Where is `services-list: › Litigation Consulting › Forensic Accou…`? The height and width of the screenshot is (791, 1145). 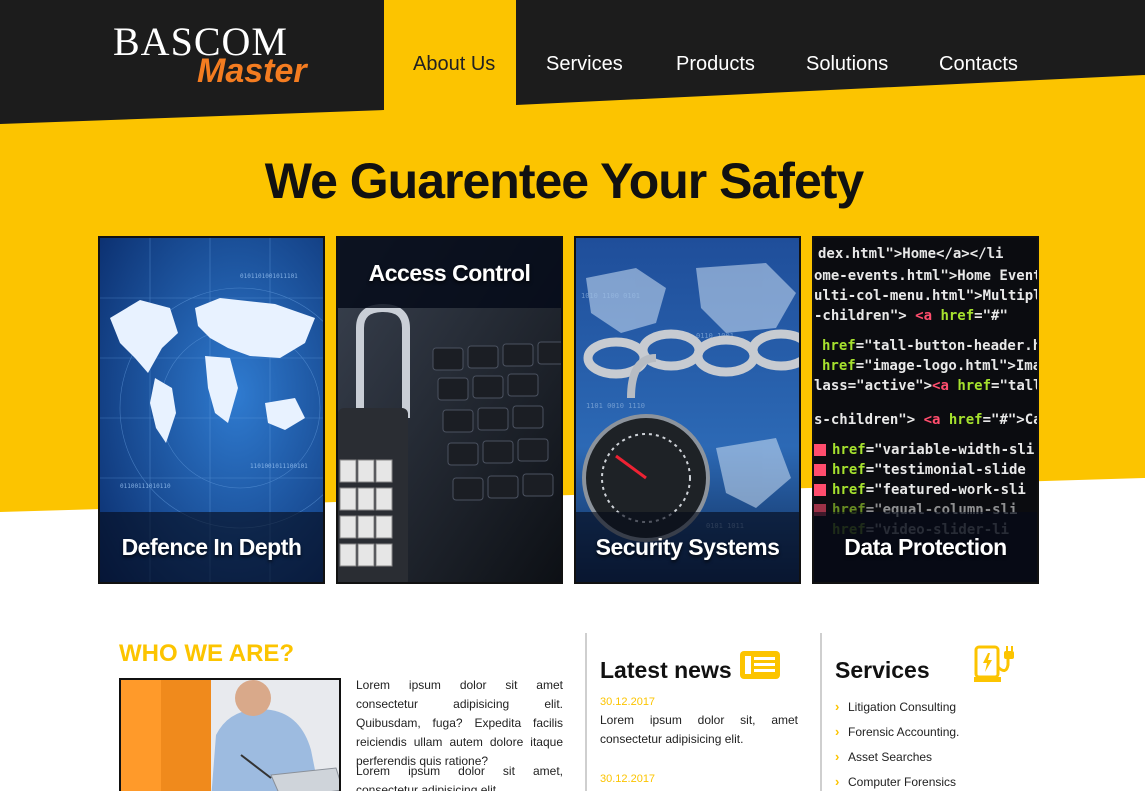
services-list: › Litigation Consulting › Forensic Accou… is located at coordinates (897, 742).